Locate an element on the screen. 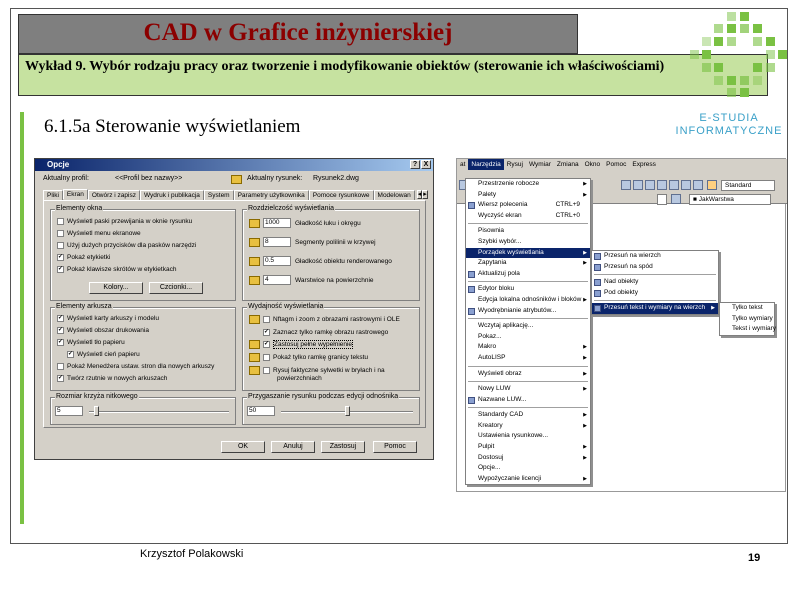  contour-lines-input: 4 is located at coordinates (277, 280).